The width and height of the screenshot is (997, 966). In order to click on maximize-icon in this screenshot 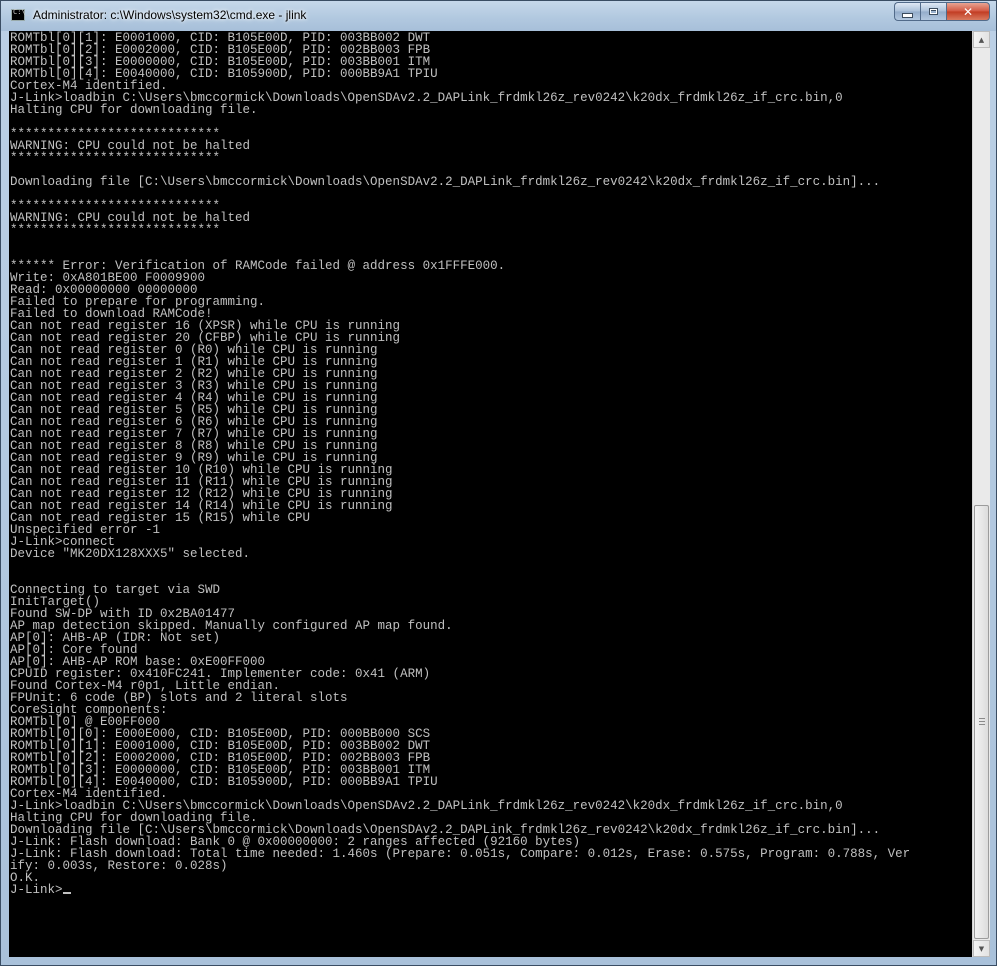, I will do `click(933, 11)`.